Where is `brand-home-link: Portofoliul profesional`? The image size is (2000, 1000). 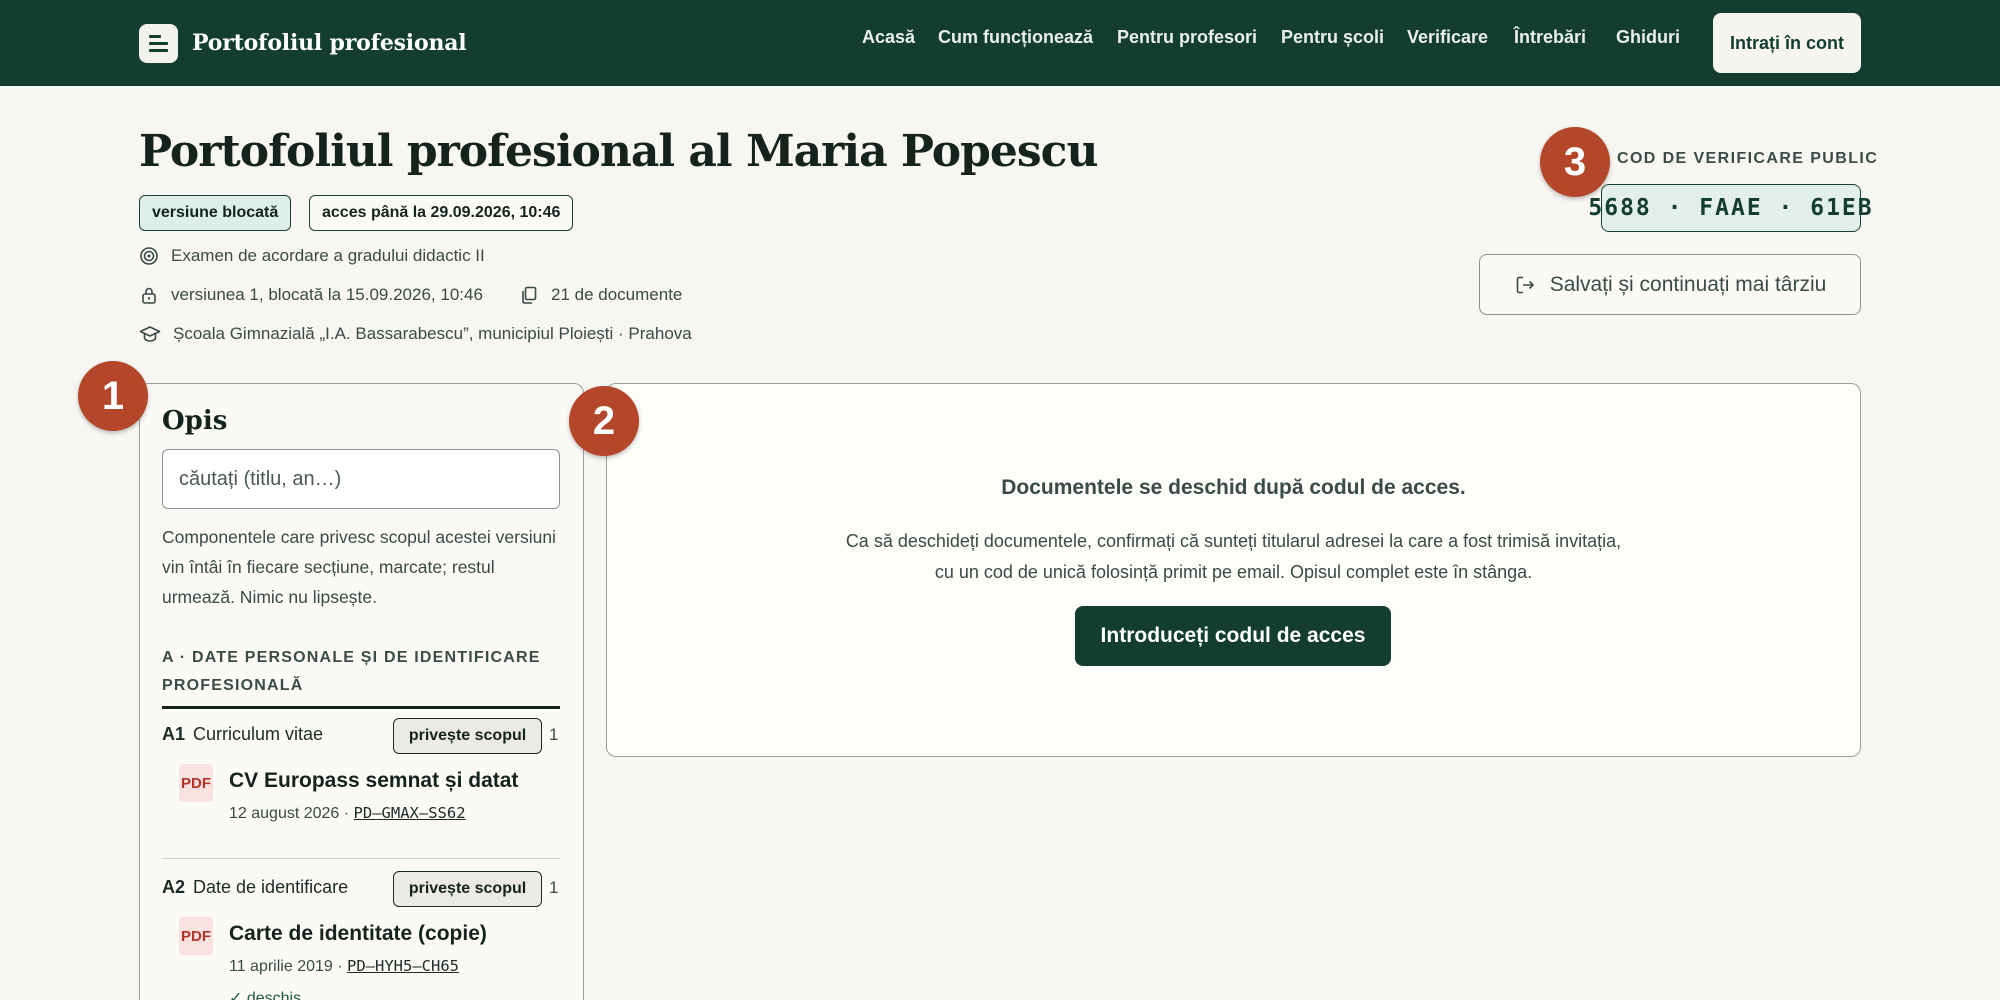
brand-home-link: Portofoliul profesional is located at coordinates (303, 43).